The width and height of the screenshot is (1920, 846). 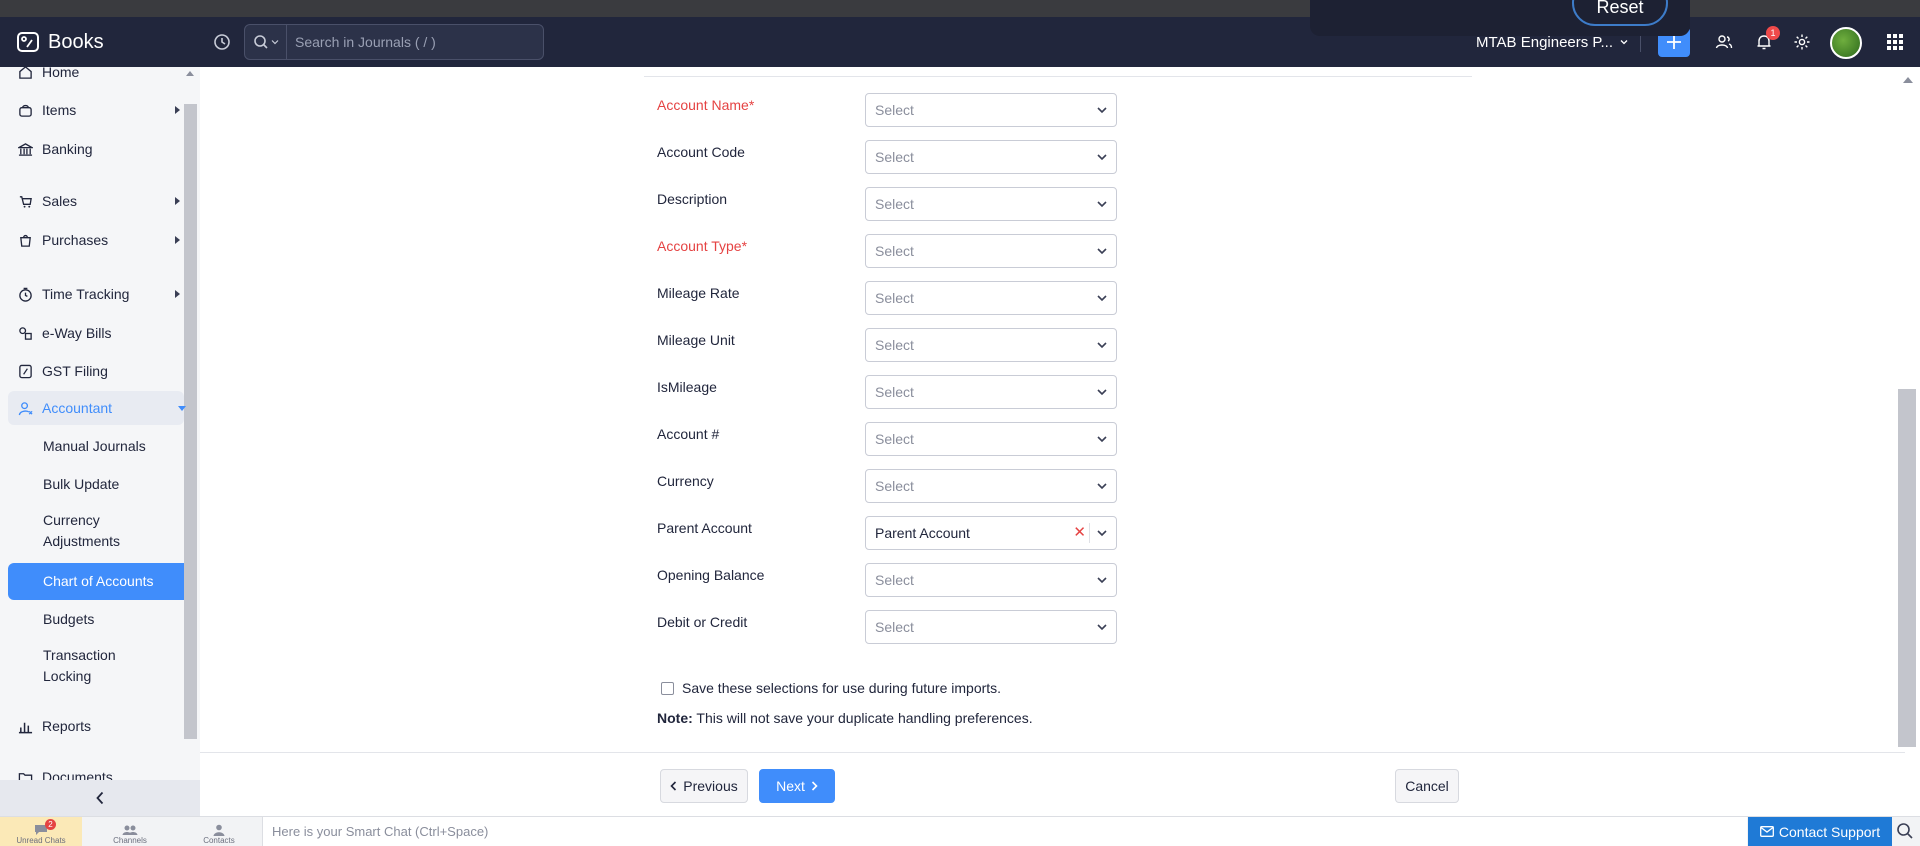 What do you see at coordinates (96, 581) in the screenshot?
I see `sidebar-item-chart-of-accounts: Chart of Accounts` at bounding box center [96, 581].